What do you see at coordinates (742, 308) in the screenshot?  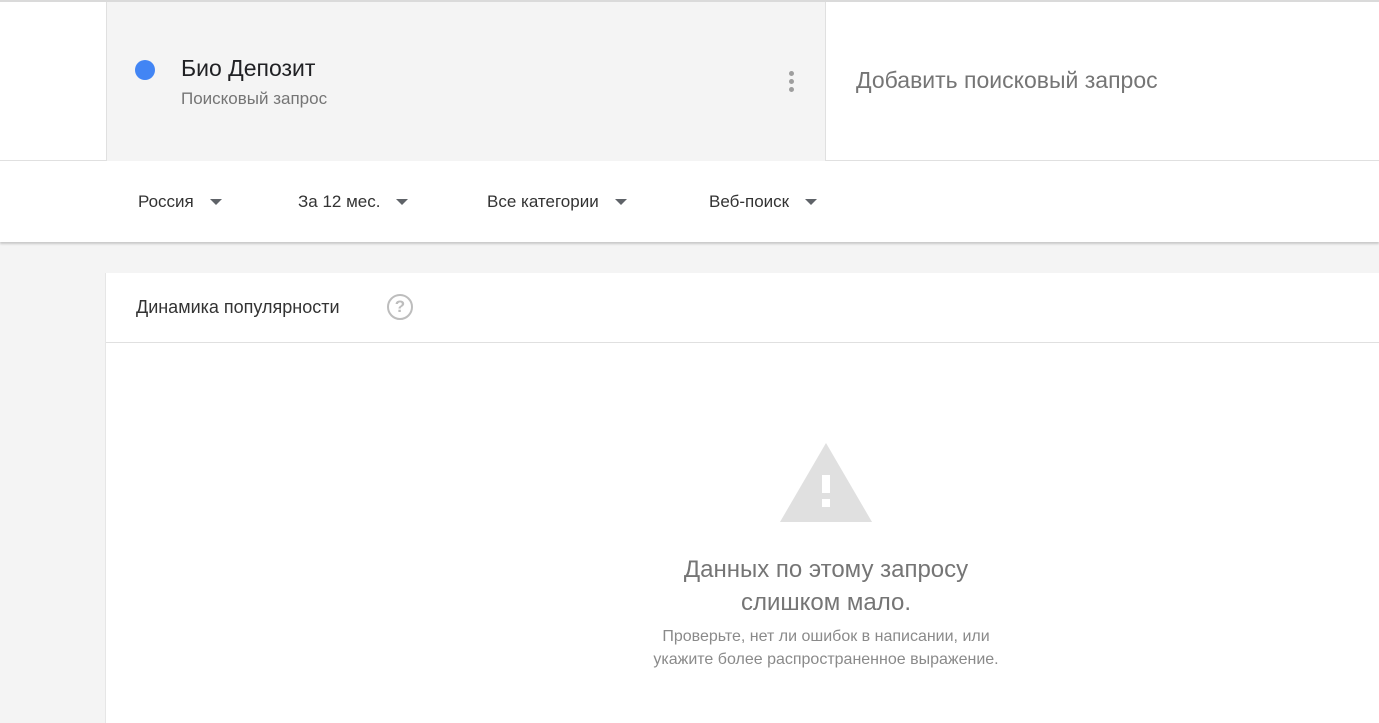 I see `widget-header: Динамика популярности ?` at bounding box center [742, 308].